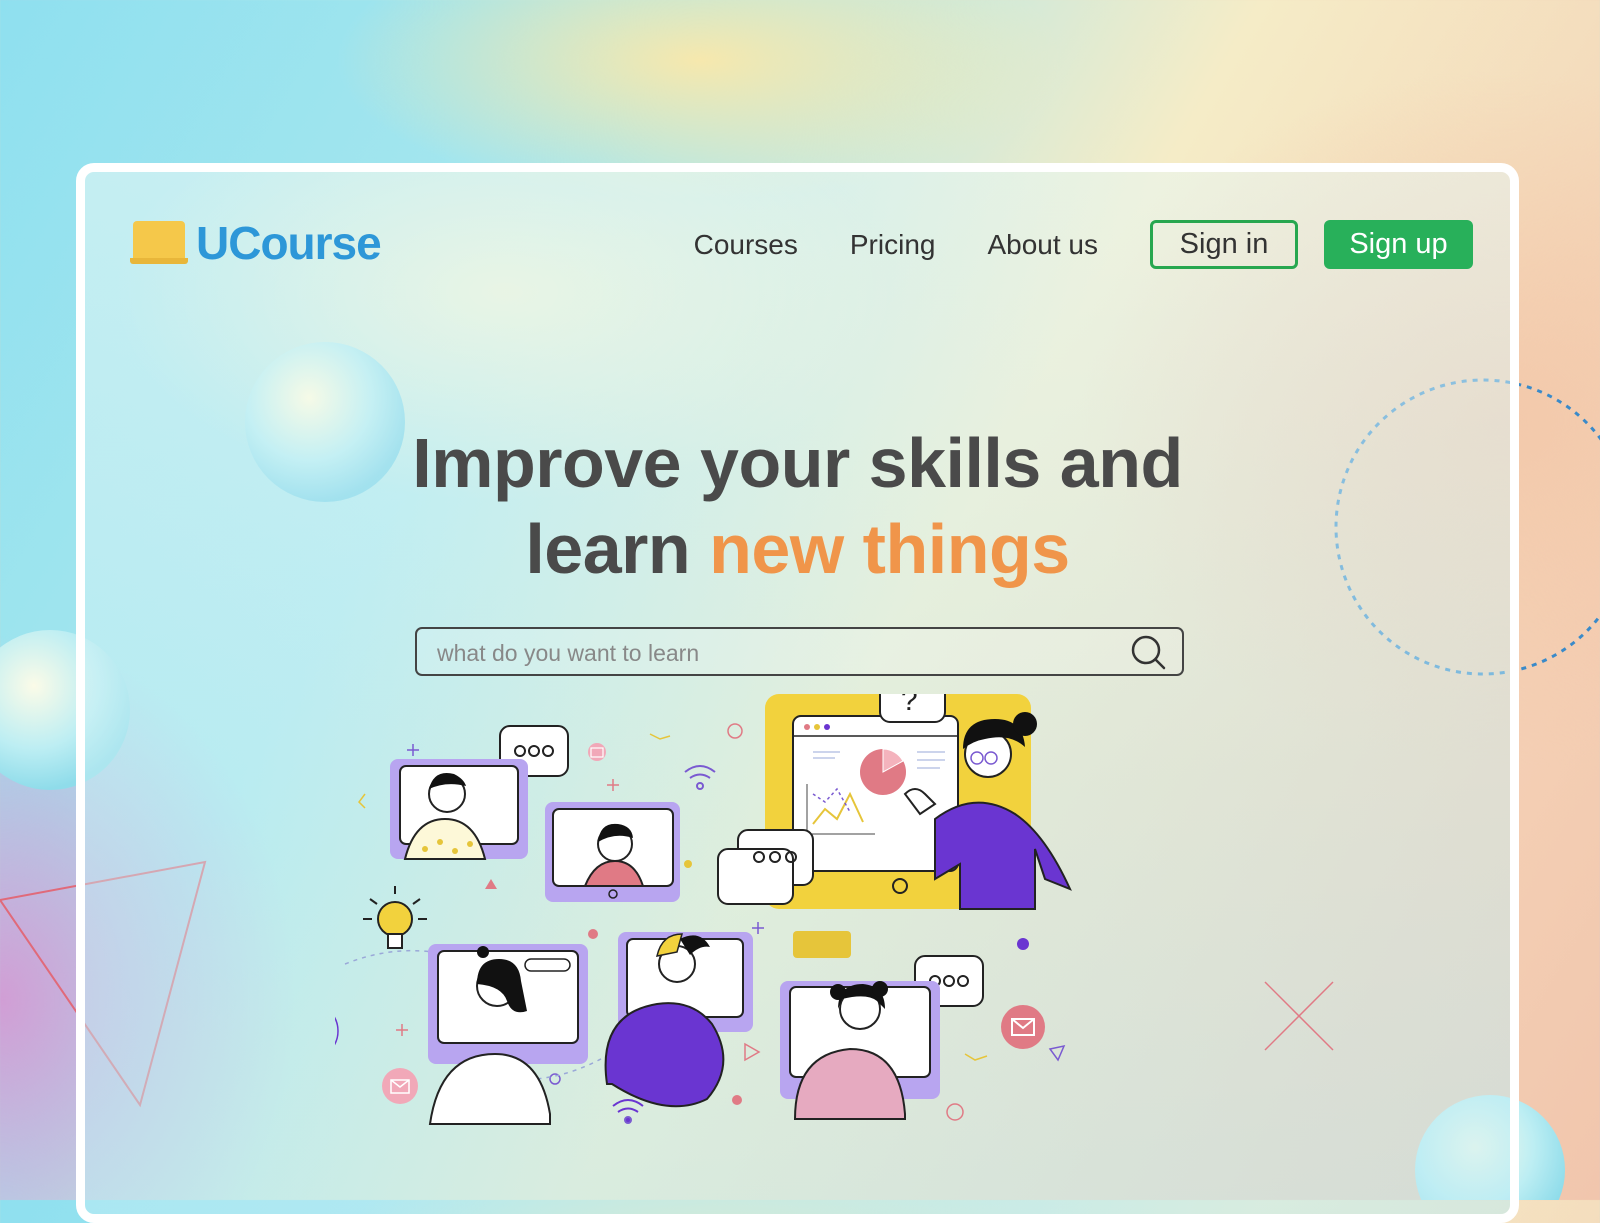  I want to click on nav-link-courses: Courses, so click(746, 245).